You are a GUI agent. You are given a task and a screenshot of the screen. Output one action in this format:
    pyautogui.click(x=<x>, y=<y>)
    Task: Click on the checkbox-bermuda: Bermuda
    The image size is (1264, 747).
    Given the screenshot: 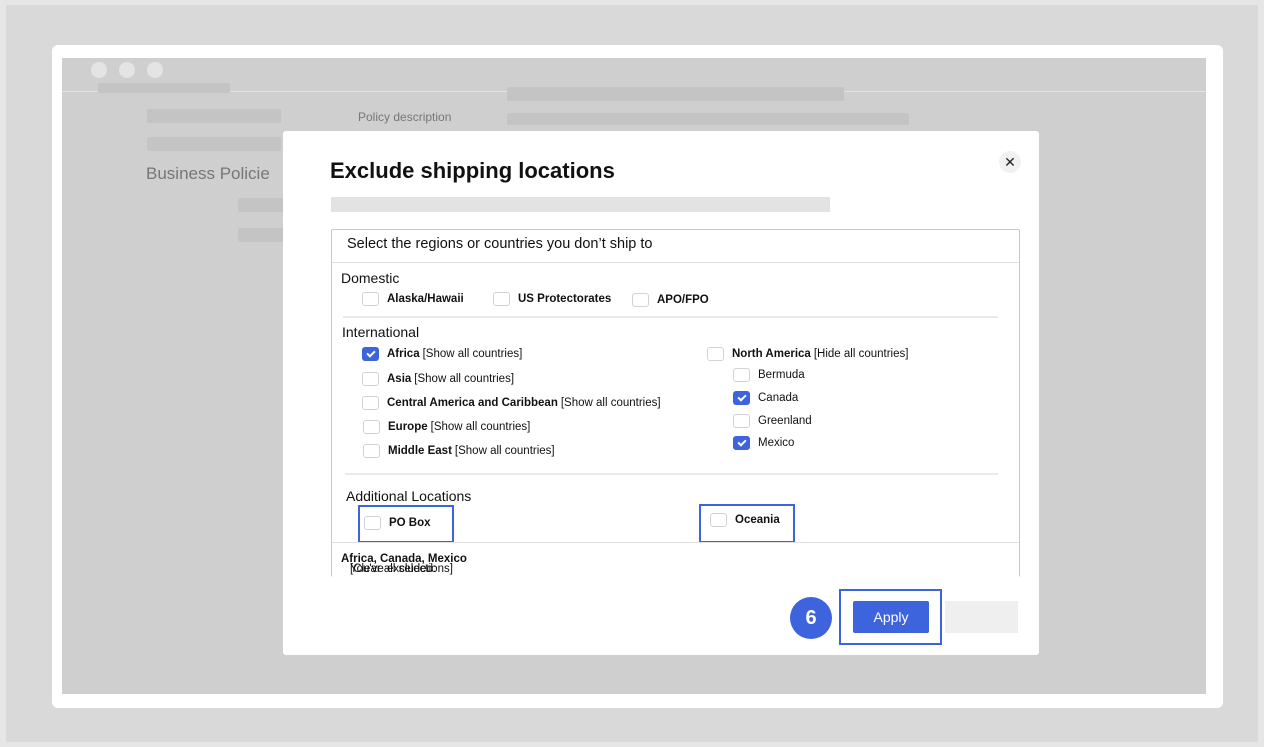 What is the action you would take?
    pyautogui.click(x=769, y=375)
    